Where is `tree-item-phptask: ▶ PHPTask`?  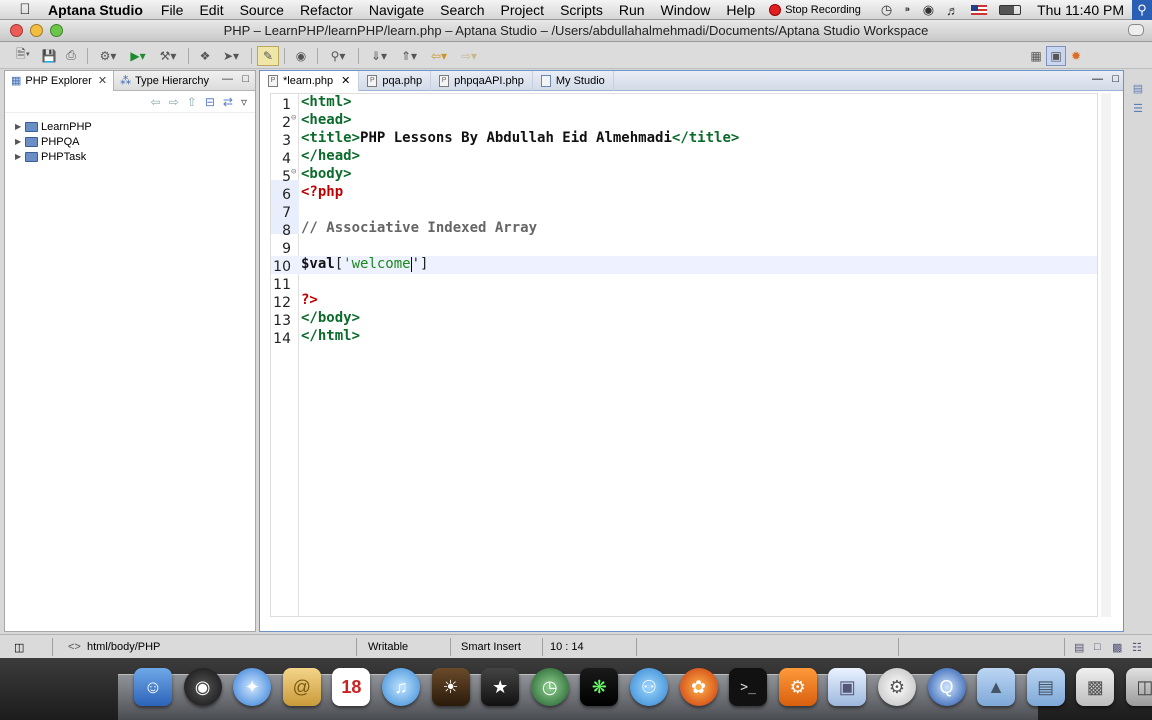 tree-item-phptask: ▶ PHPTask is located at coordinates (135, 156).